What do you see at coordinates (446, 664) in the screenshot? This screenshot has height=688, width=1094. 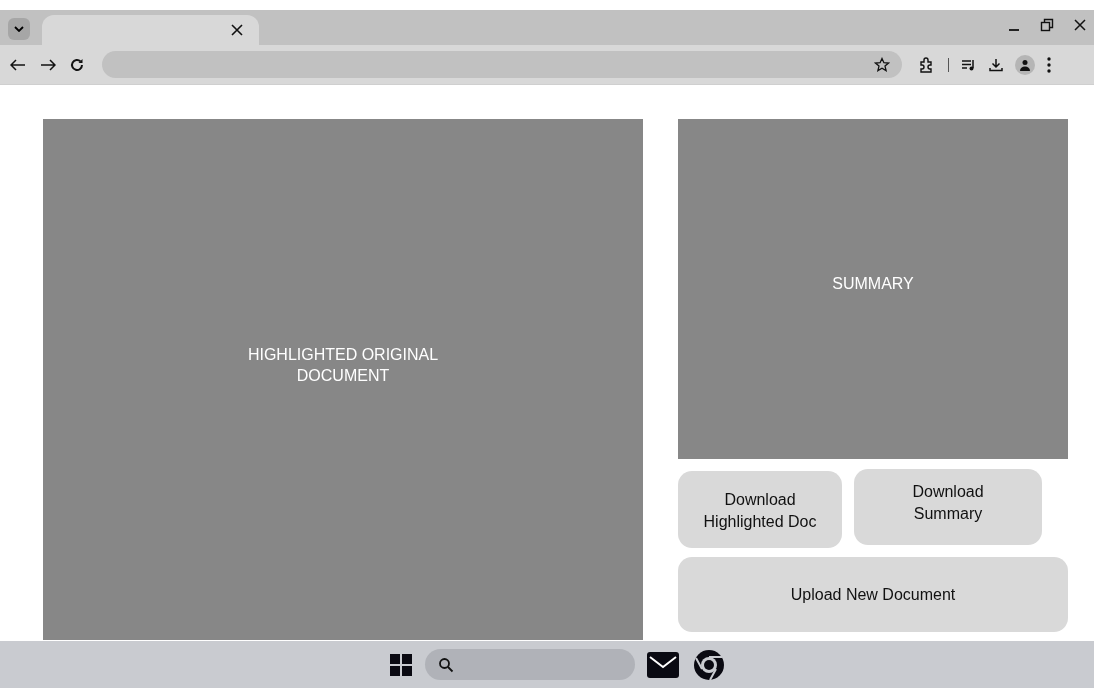 I see `search-icon` at bounding box center [446, 664].